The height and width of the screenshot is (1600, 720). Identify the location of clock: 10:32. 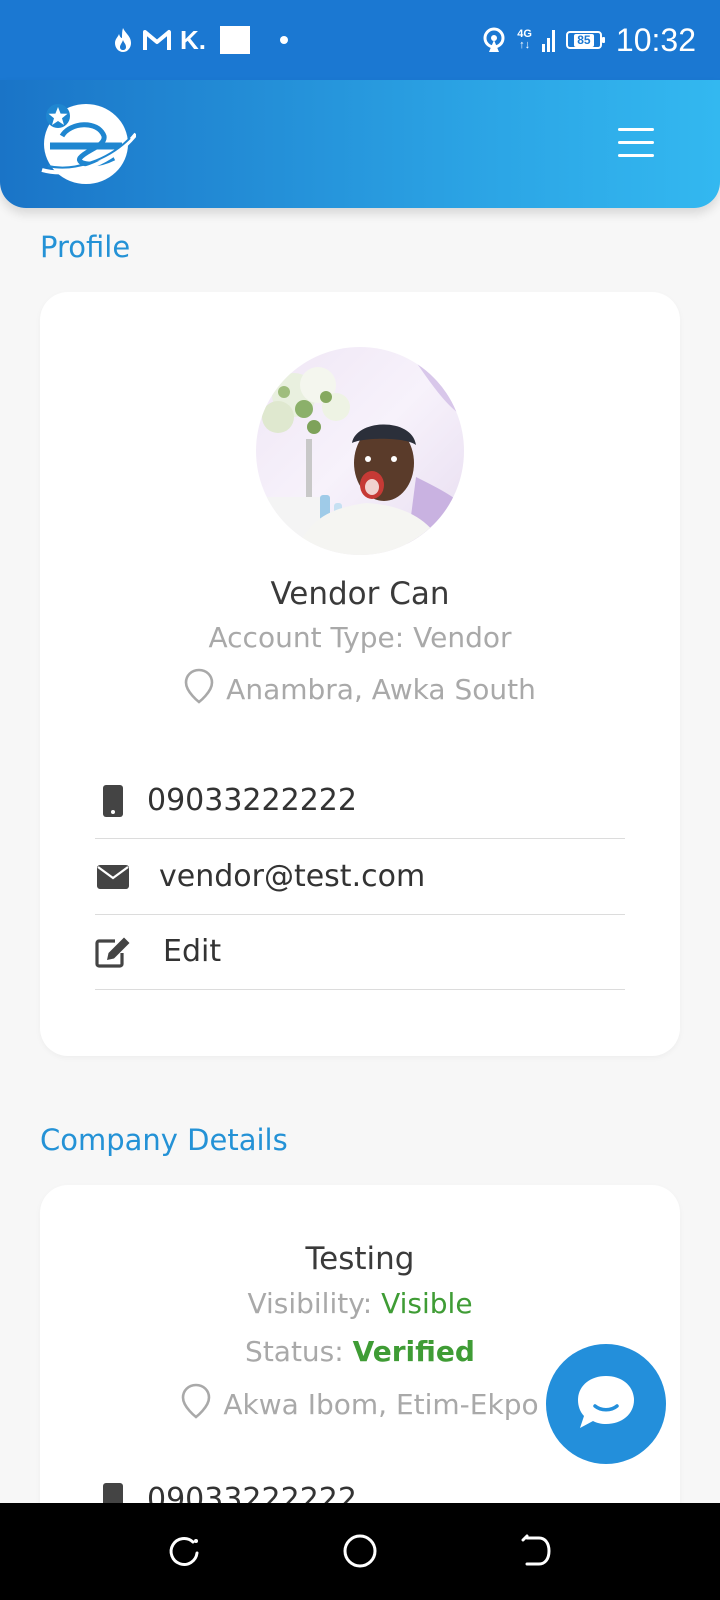
(655, 40).